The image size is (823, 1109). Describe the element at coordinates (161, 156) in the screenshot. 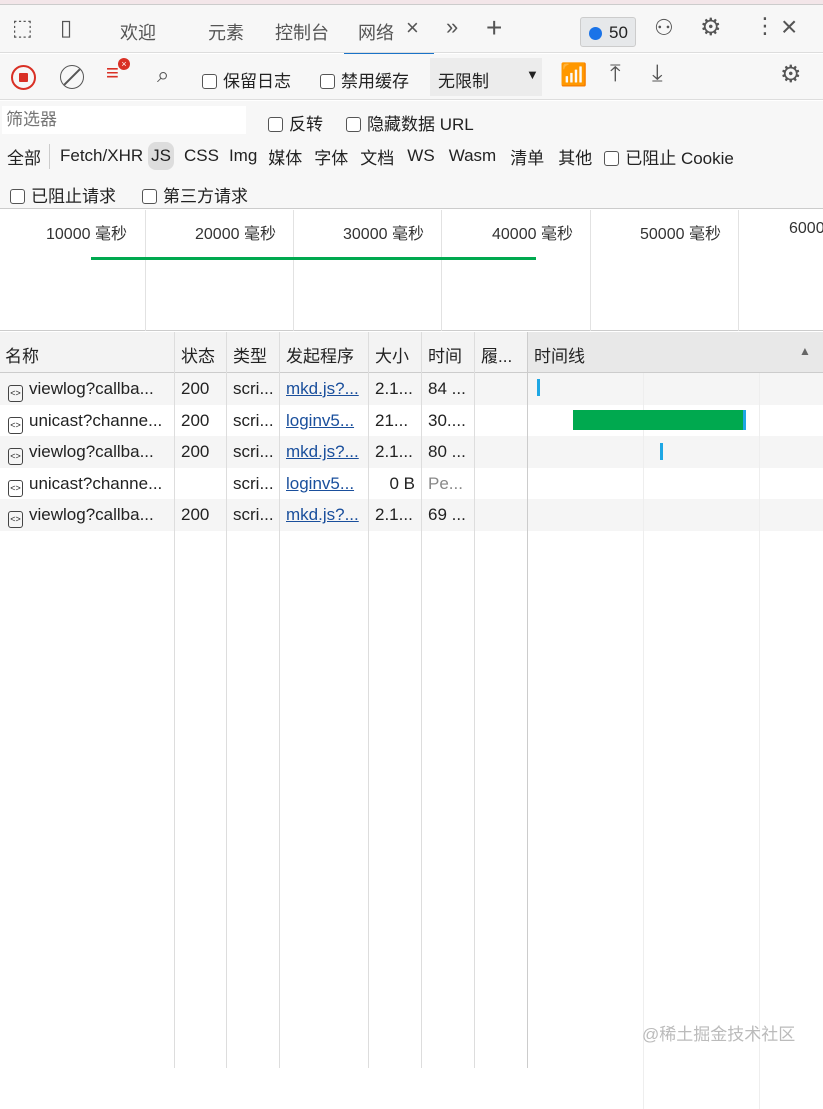

I see `type-filter-js: JS` at that location.